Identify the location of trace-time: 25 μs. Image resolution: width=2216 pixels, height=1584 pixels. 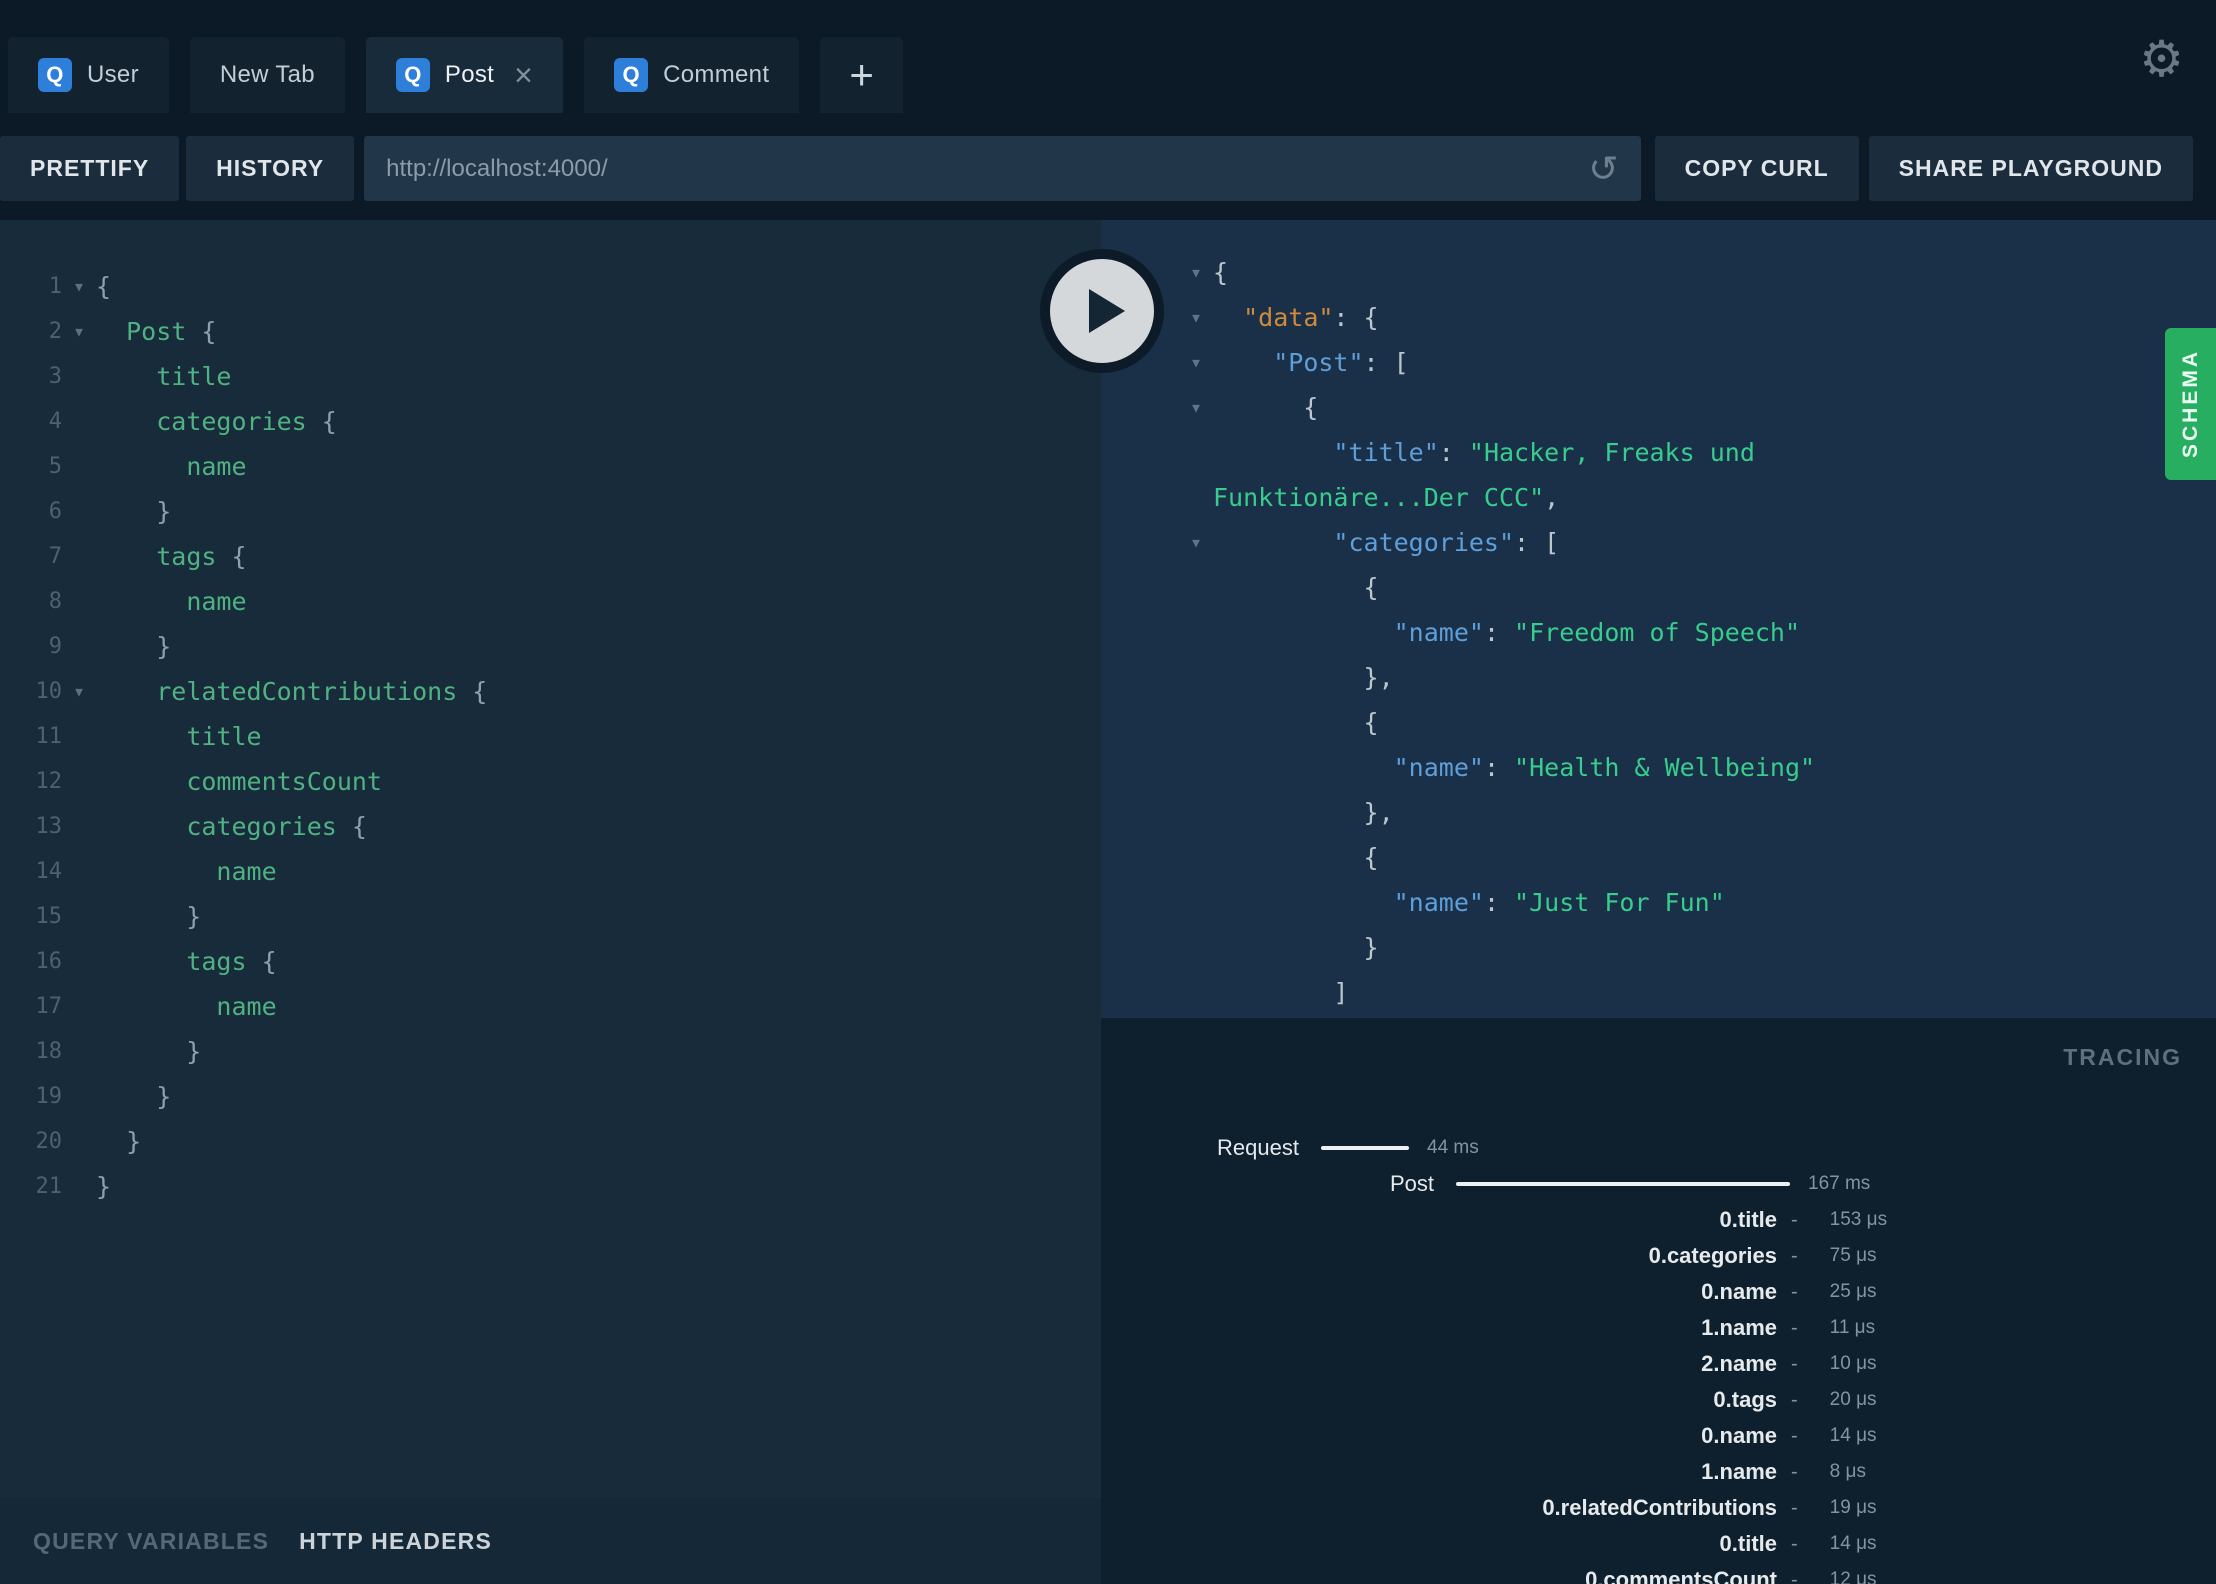
(1853, 1291).